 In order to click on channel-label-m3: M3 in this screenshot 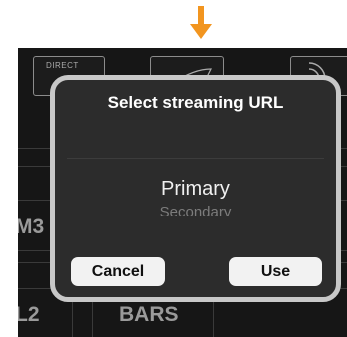, I will do `click(31, 227)`.